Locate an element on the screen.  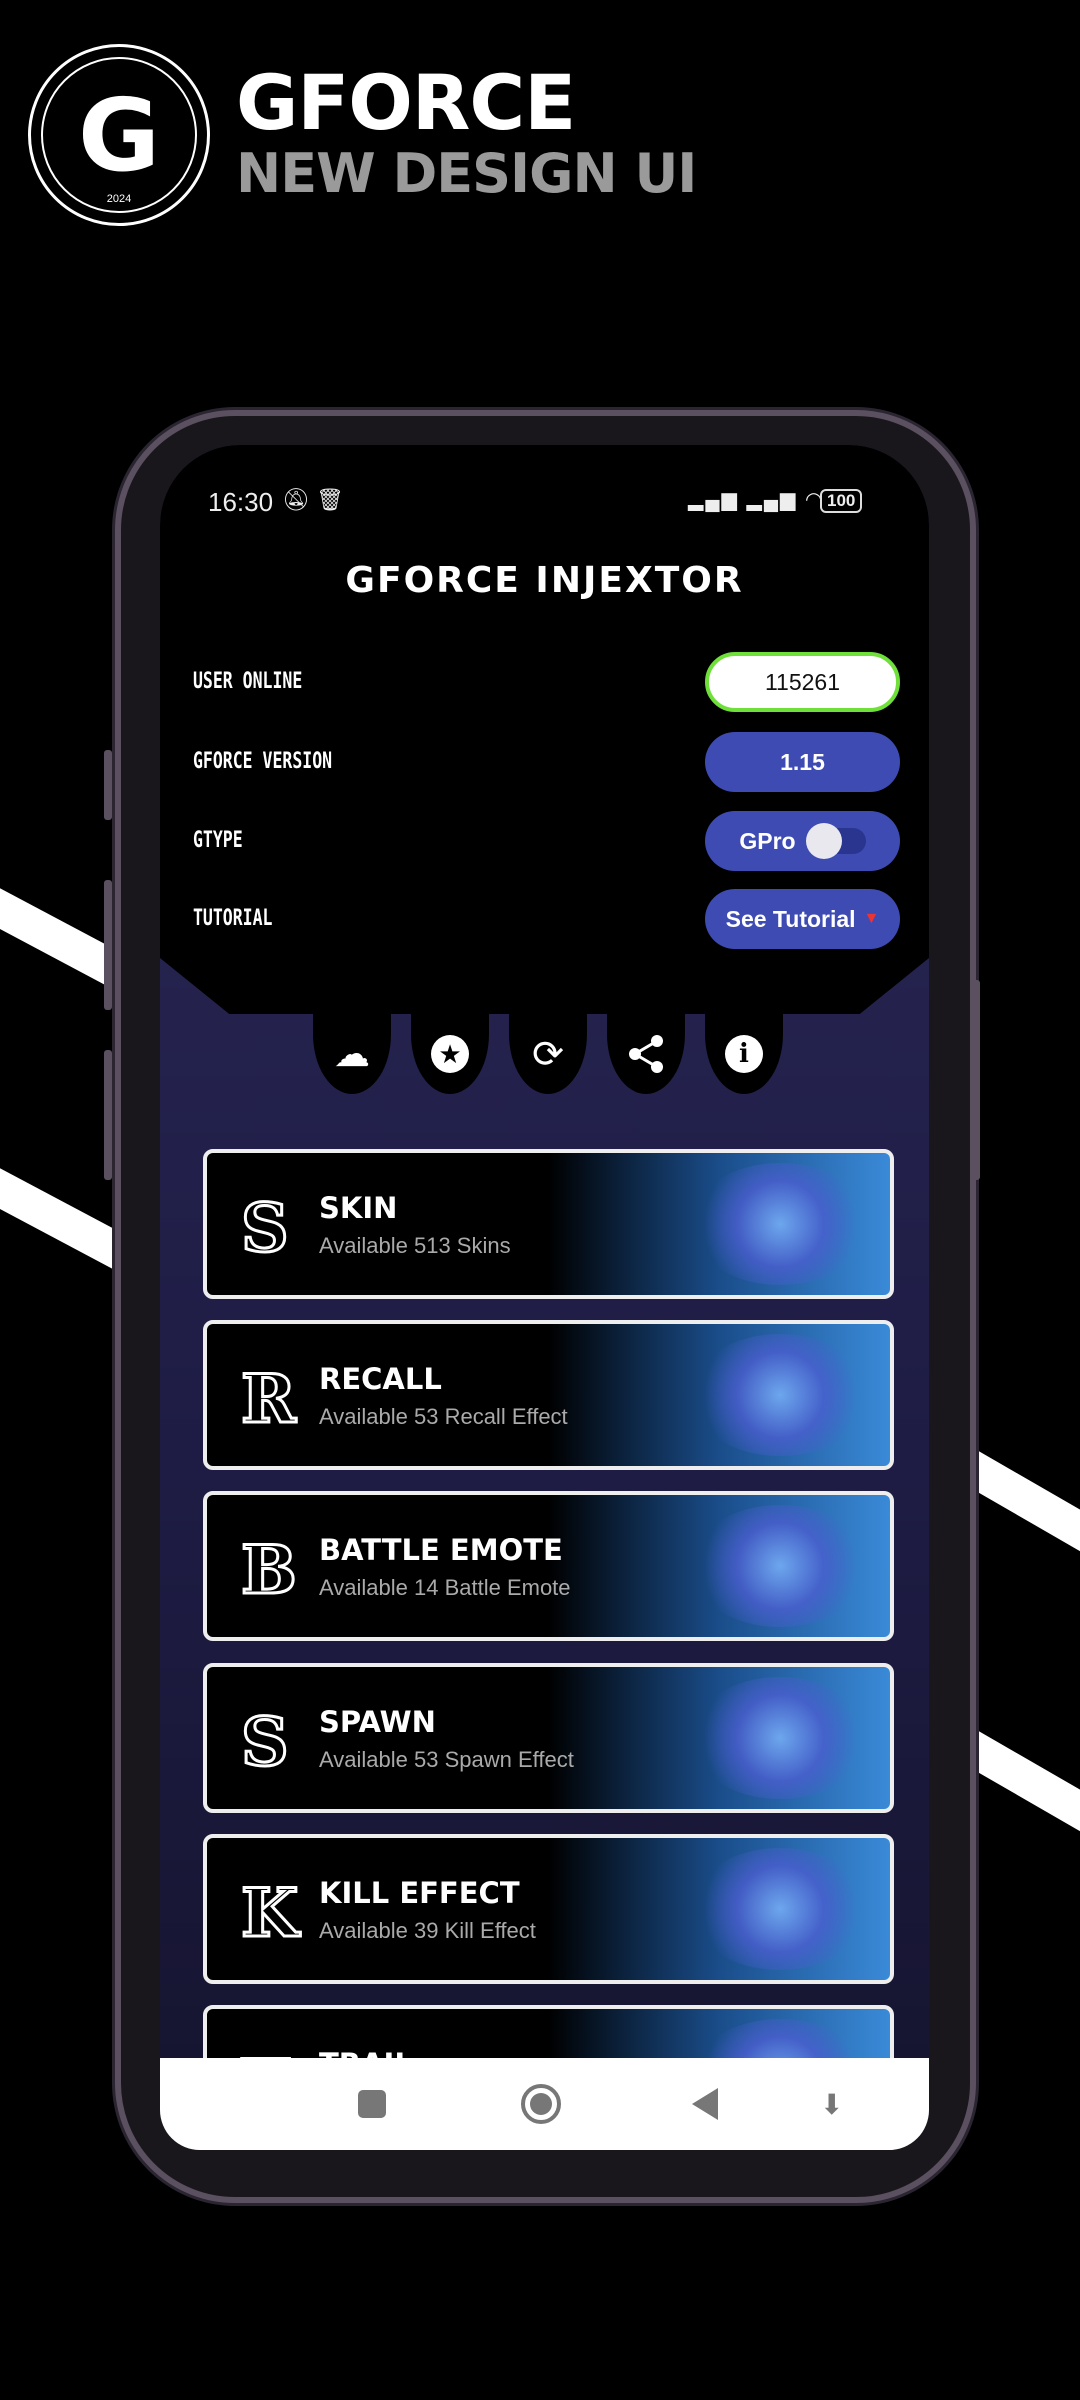
card-letter-icon: K is located at coordinates (269, 1913).